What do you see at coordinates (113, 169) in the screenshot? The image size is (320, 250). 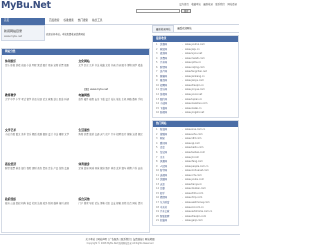 I see `category-links: 足球 篮球 网球 羽球 健身 跑步 体育 武术 赛车 棋牌 户外 运动` at bounding box center [113, 169].